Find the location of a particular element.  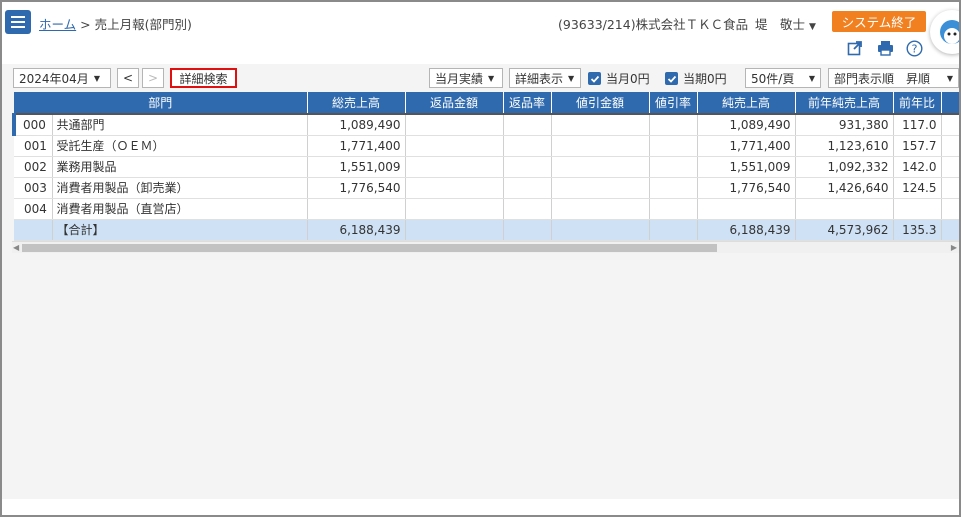

column-header: 値引金額 is located at coordinates (600, 103).